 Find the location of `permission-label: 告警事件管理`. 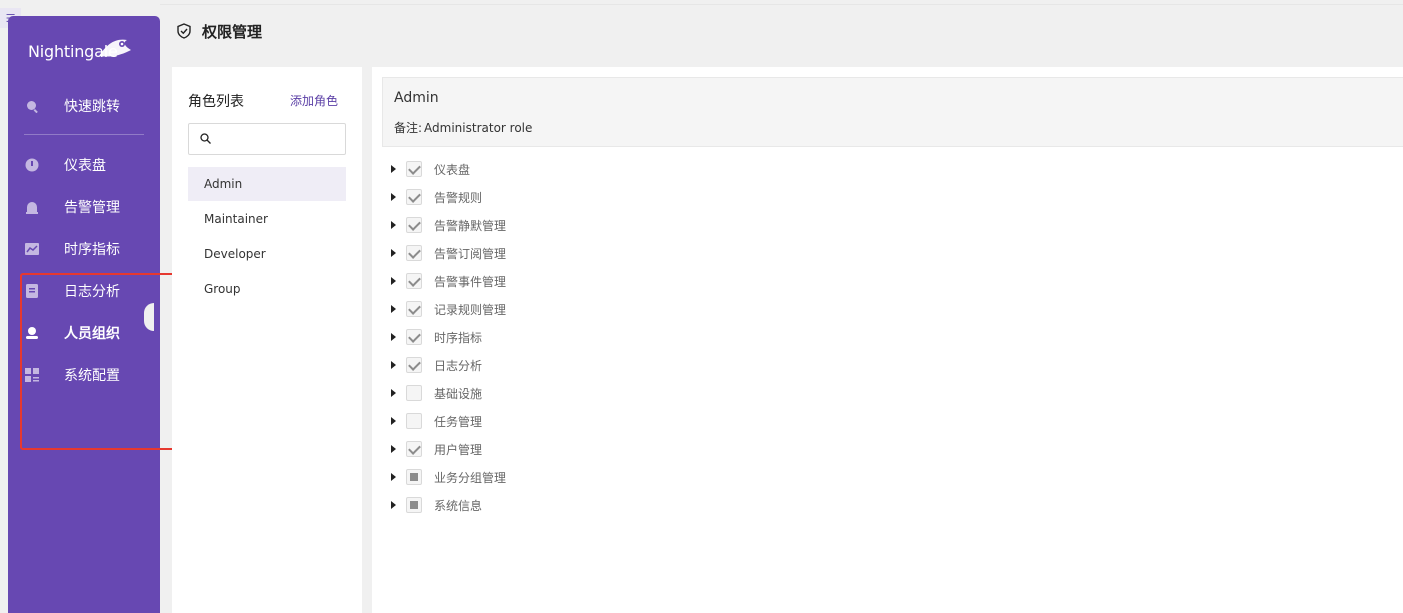

permission-label: 告警事件管理 is located at coordinates (470, 281).